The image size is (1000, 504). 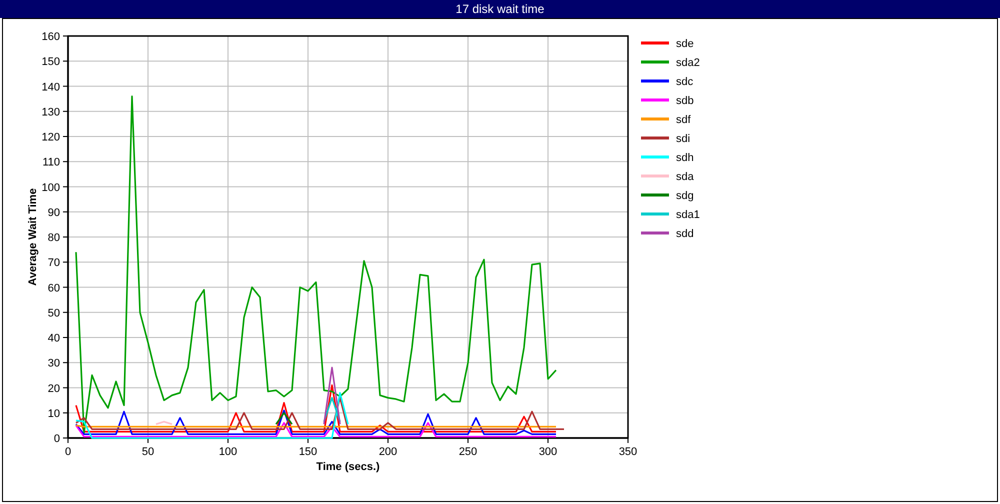 I want to click on x-tick-label: 350, so click(x=628, y=452).